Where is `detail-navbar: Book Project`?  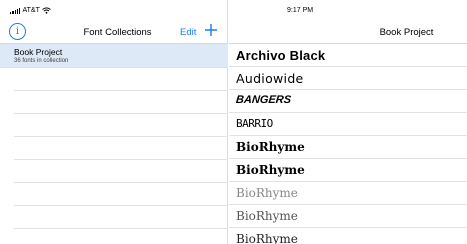
detail-navbar: Book Project is located at coordinates (348, 32).